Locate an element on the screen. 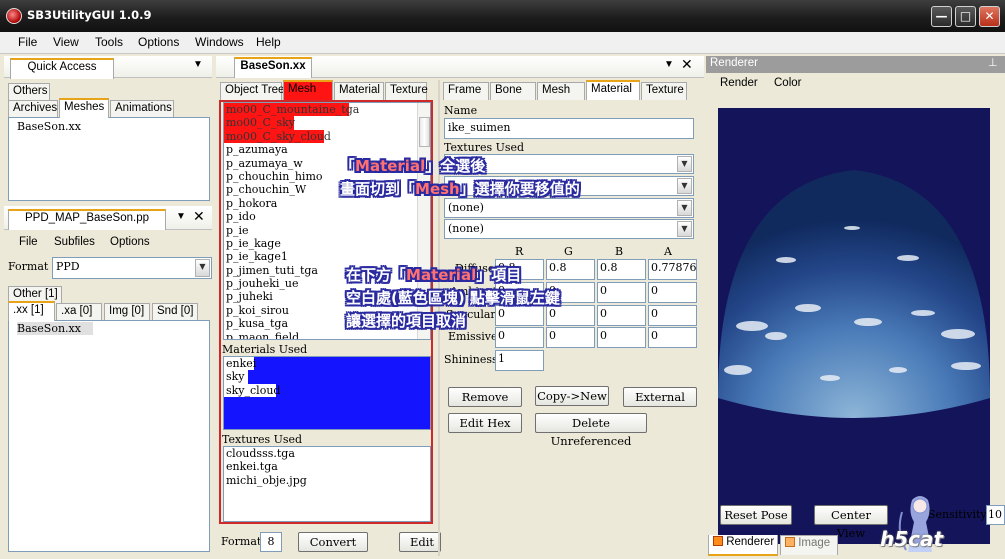  col-header-g: G is located at coordinates (568, 251).